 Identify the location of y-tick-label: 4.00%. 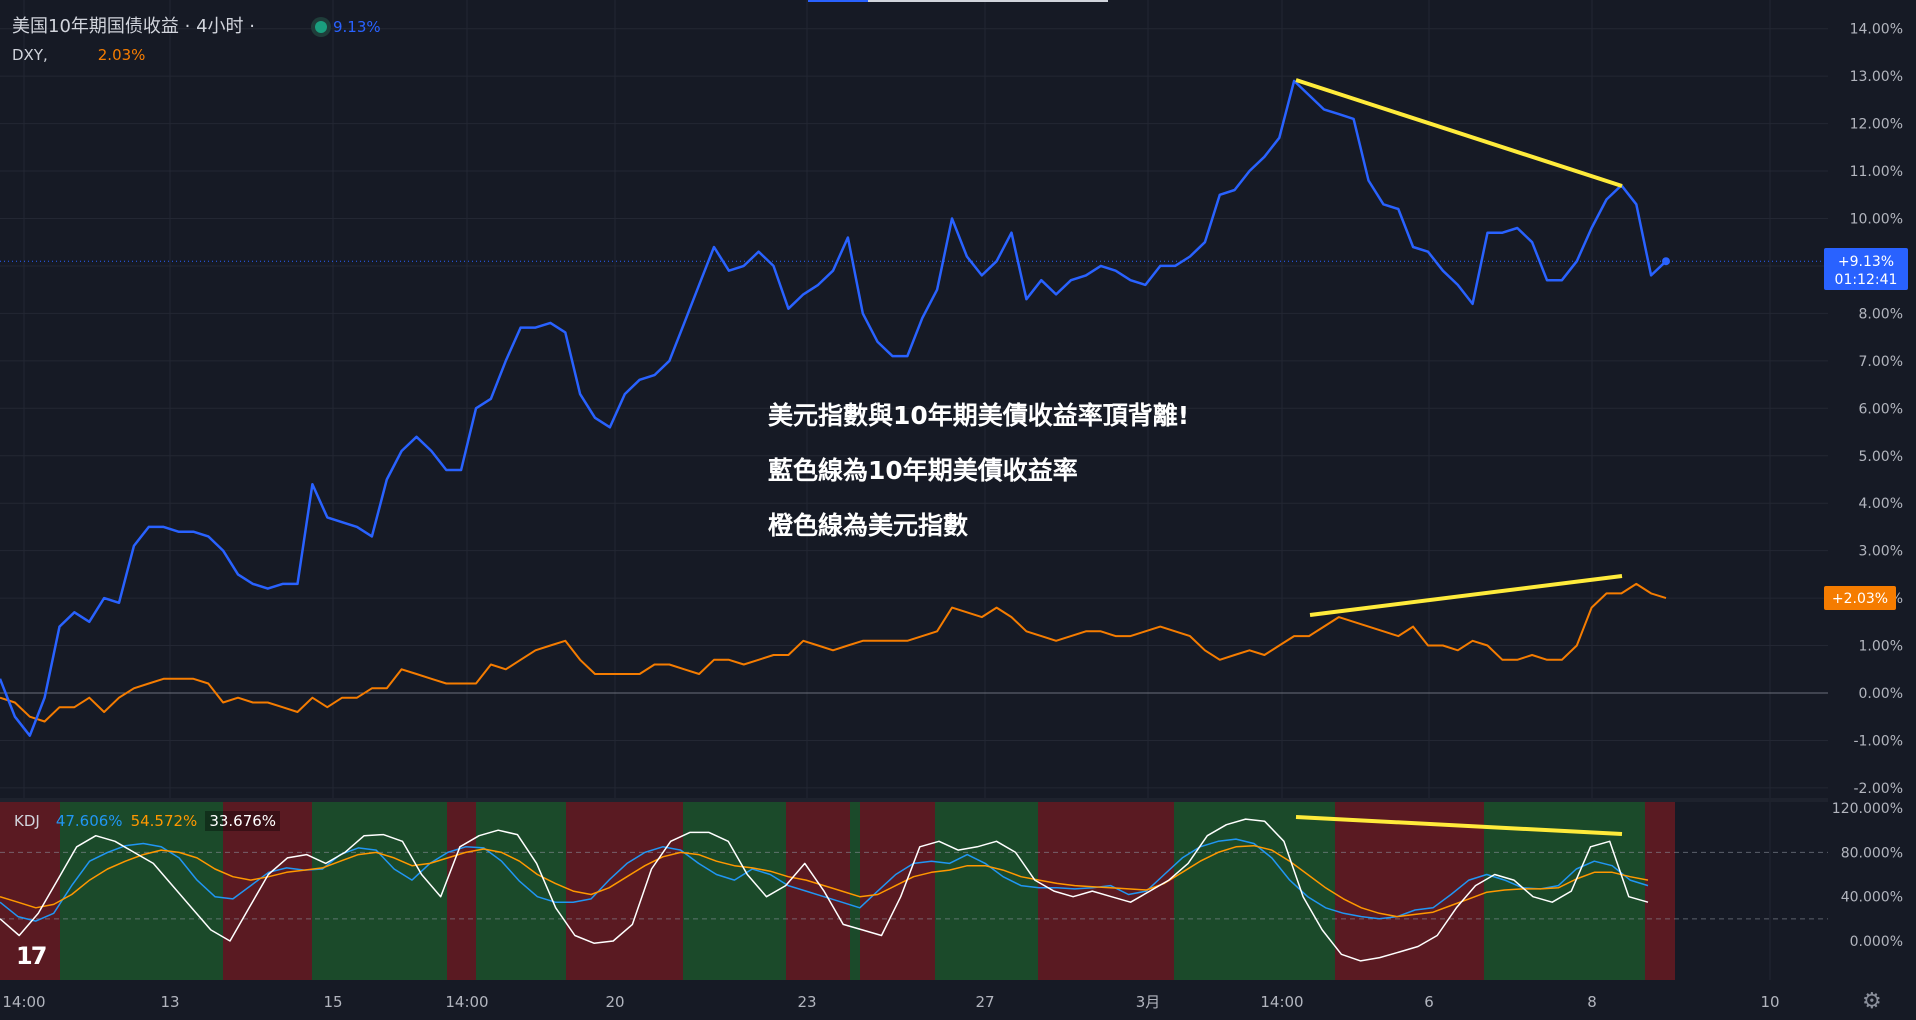
(1881, 504).